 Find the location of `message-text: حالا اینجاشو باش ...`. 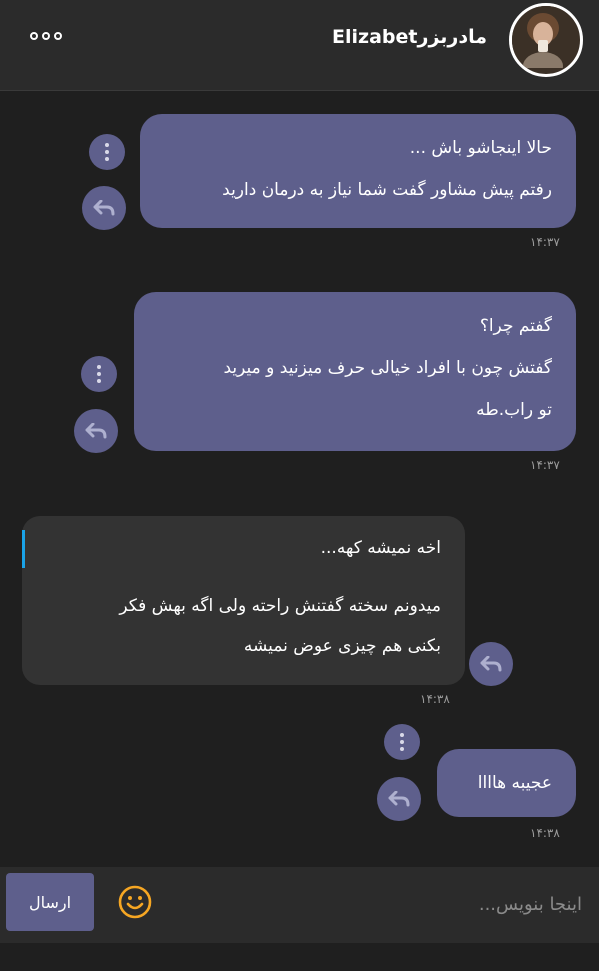

message-text: حالا اینجاشو باش ... is located at coordinates (480, 148).